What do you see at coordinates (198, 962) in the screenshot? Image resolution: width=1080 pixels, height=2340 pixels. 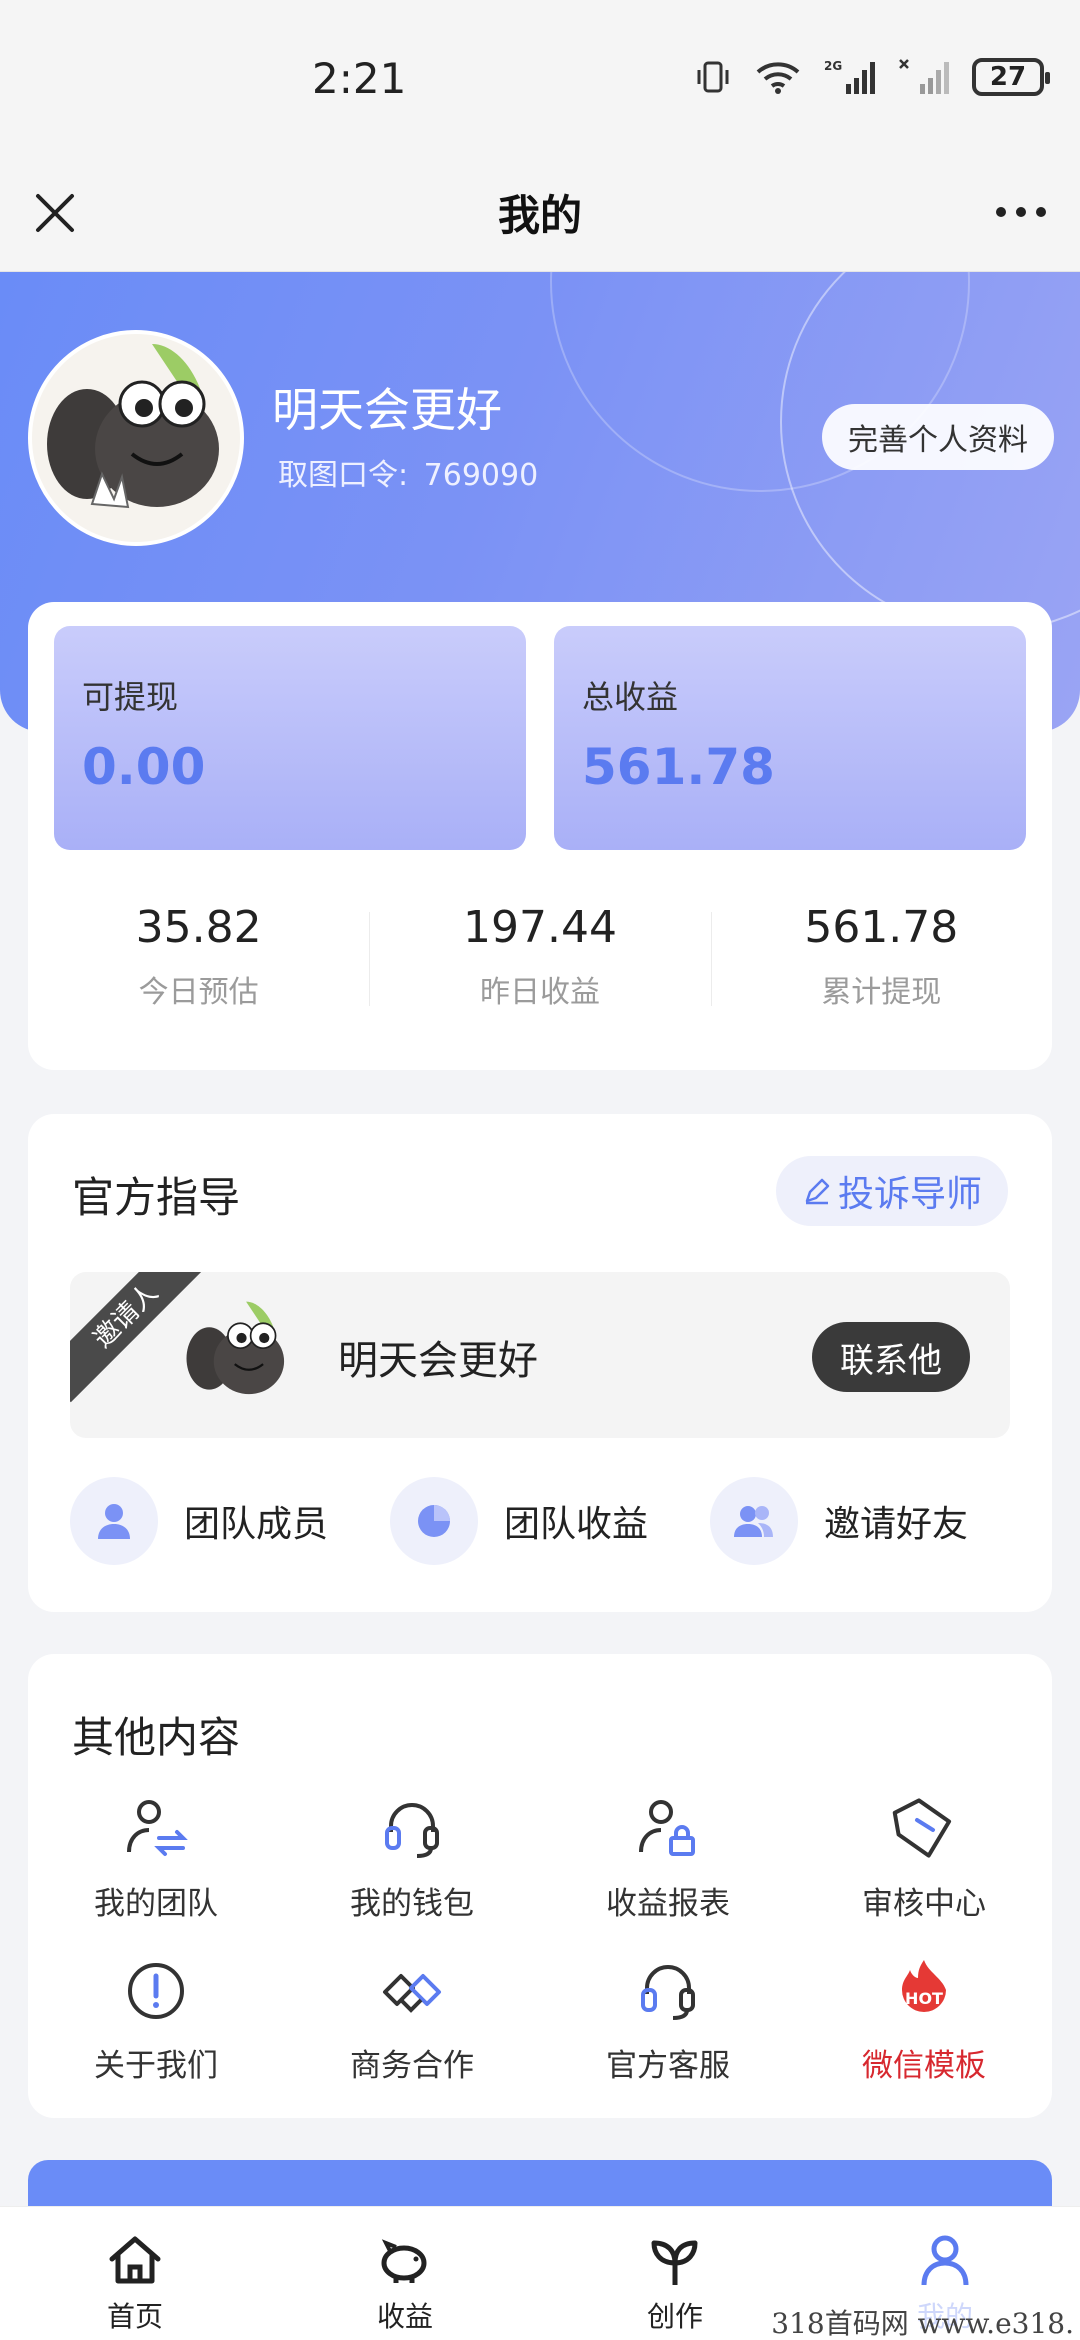 I see `stat-today-estimate: 35.82 今日预估` at bounding box center [198, 962].